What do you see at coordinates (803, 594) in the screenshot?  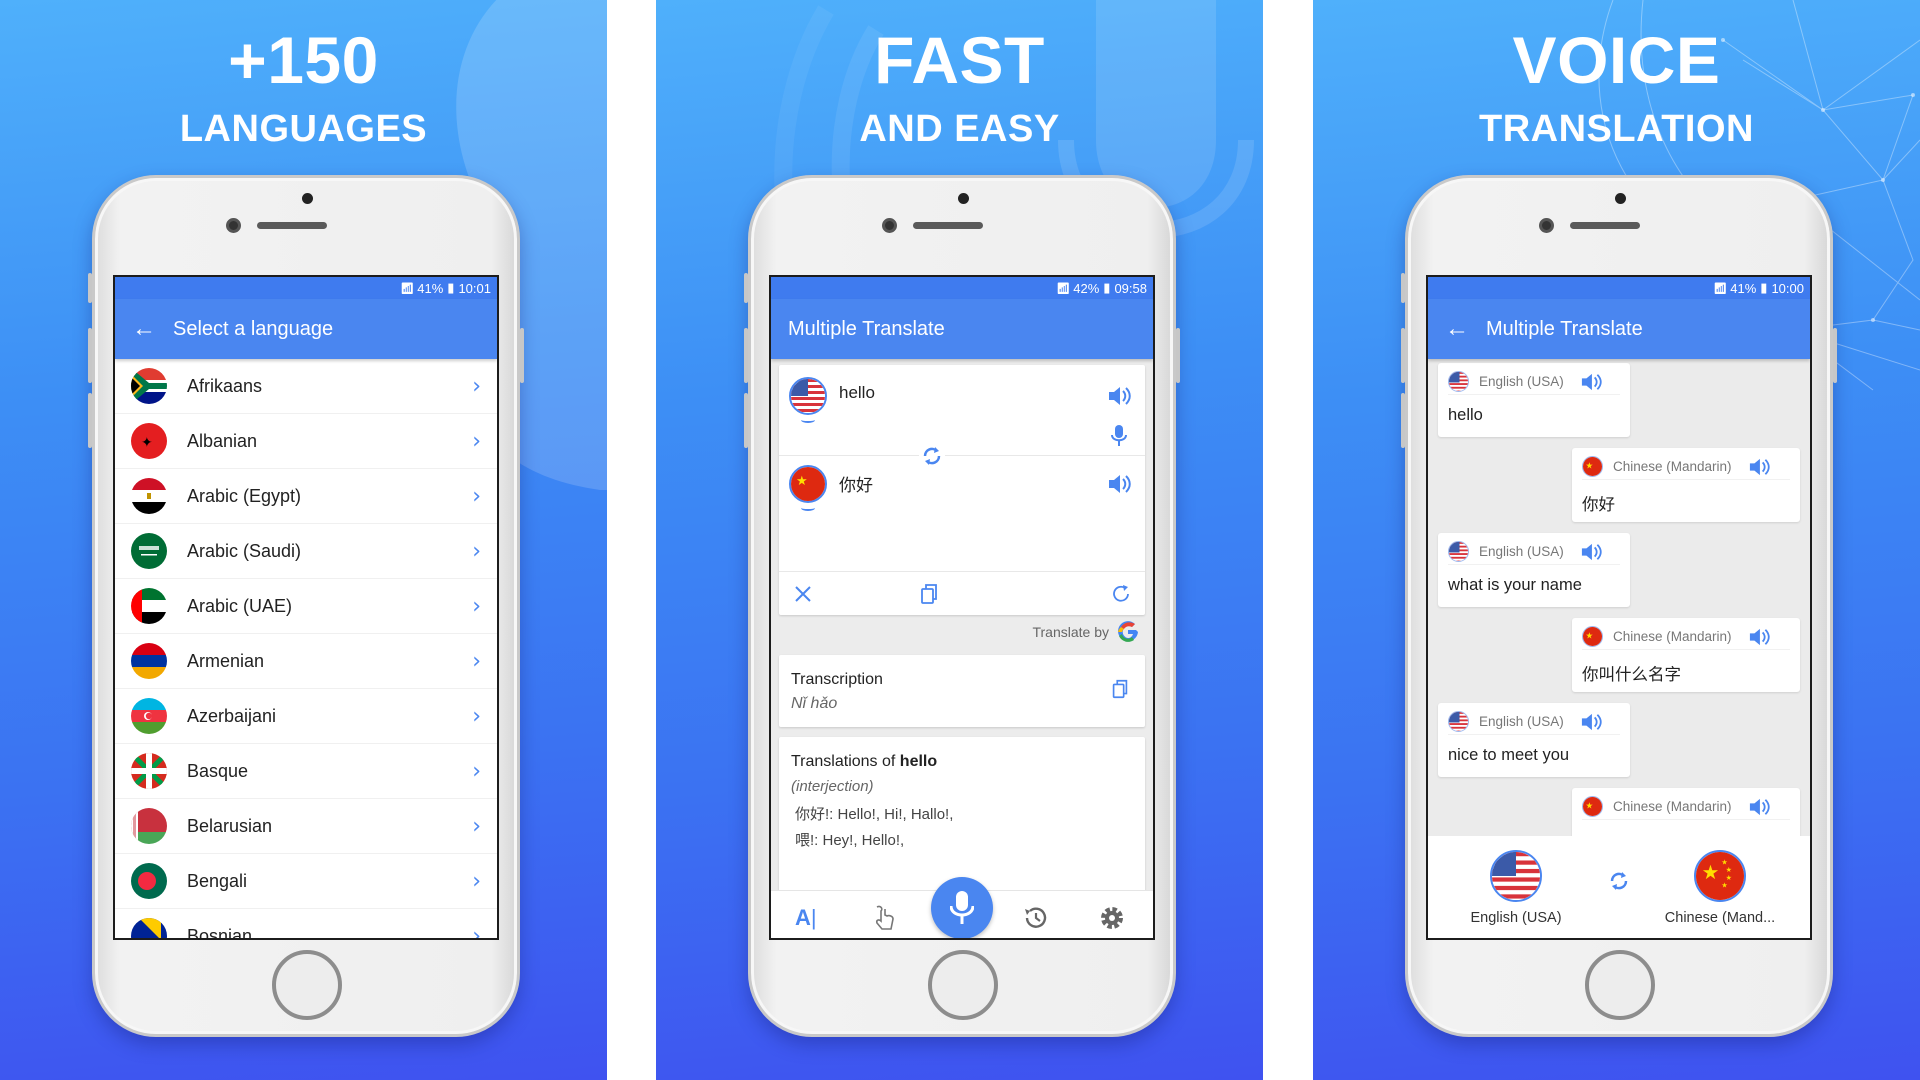 I see `clear-icon` at bounding box center [803, 594].